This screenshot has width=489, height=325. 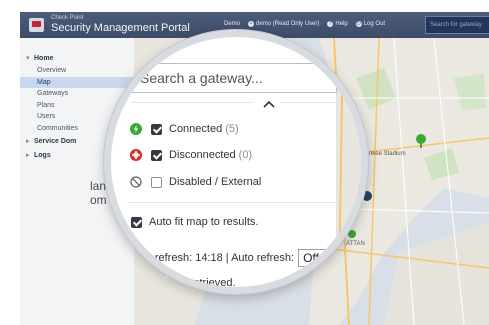 I want to click on filter-disabled-external: Disabled / External, so click(x=195, y=182).